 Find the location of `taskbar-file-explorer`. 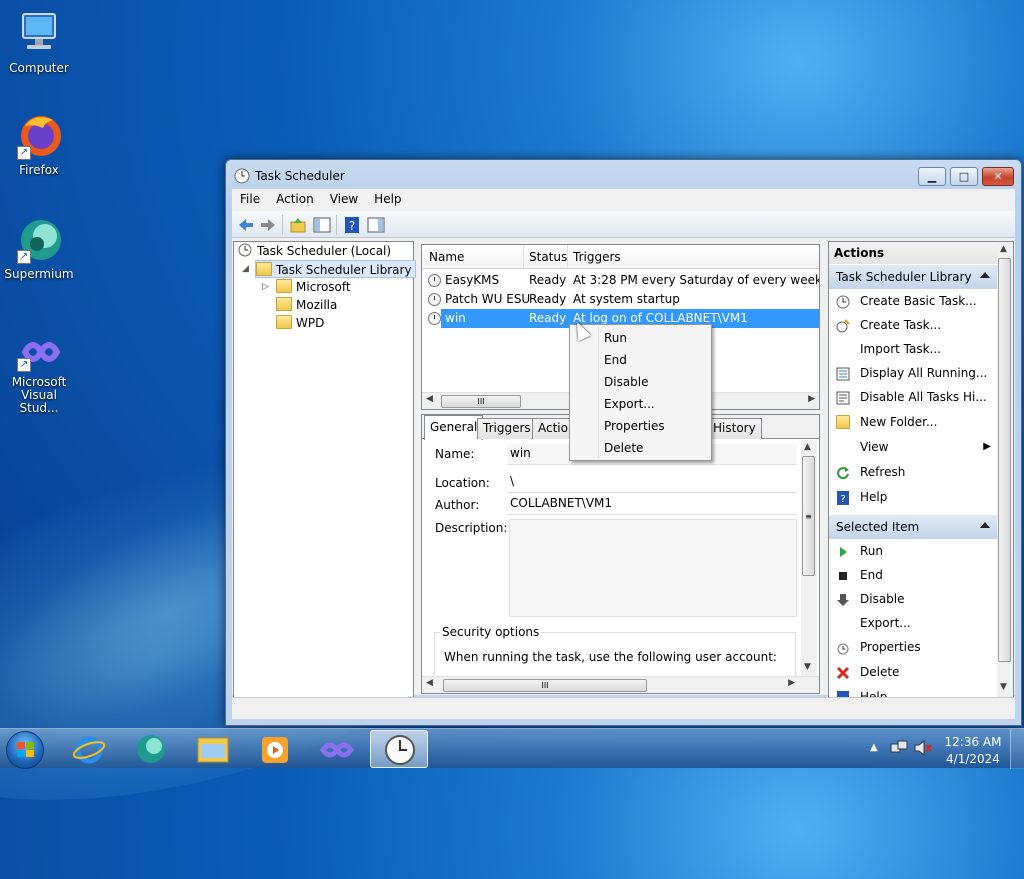

taskbar-file-explorer is located at coordinates (213, 749).